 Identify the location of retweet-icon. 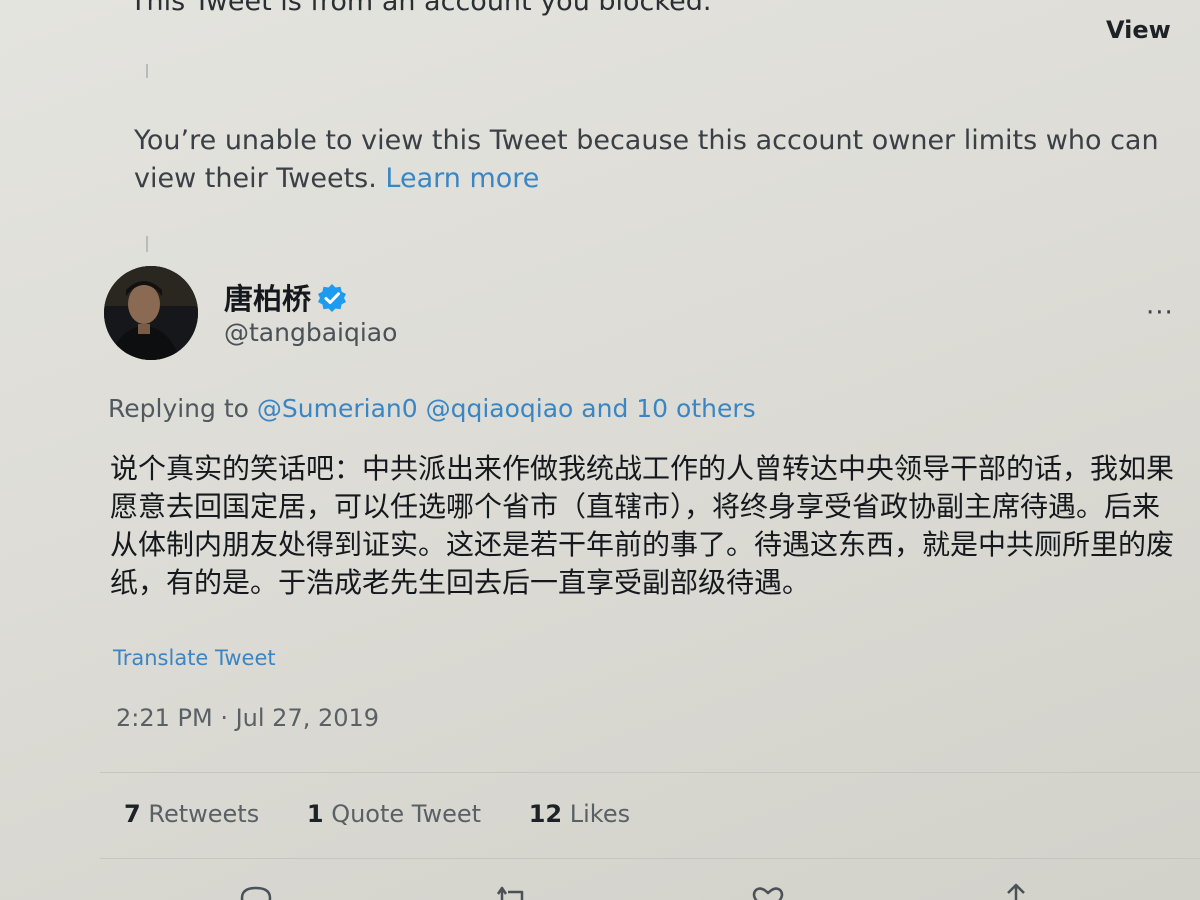
(512, 890).